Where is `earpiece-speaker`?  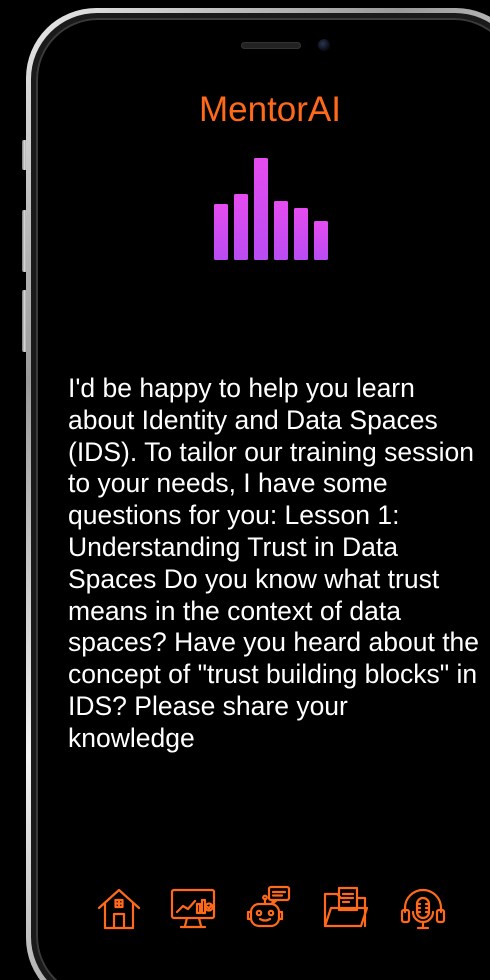
earpiece-speaker is located at coordinates (271, 45).